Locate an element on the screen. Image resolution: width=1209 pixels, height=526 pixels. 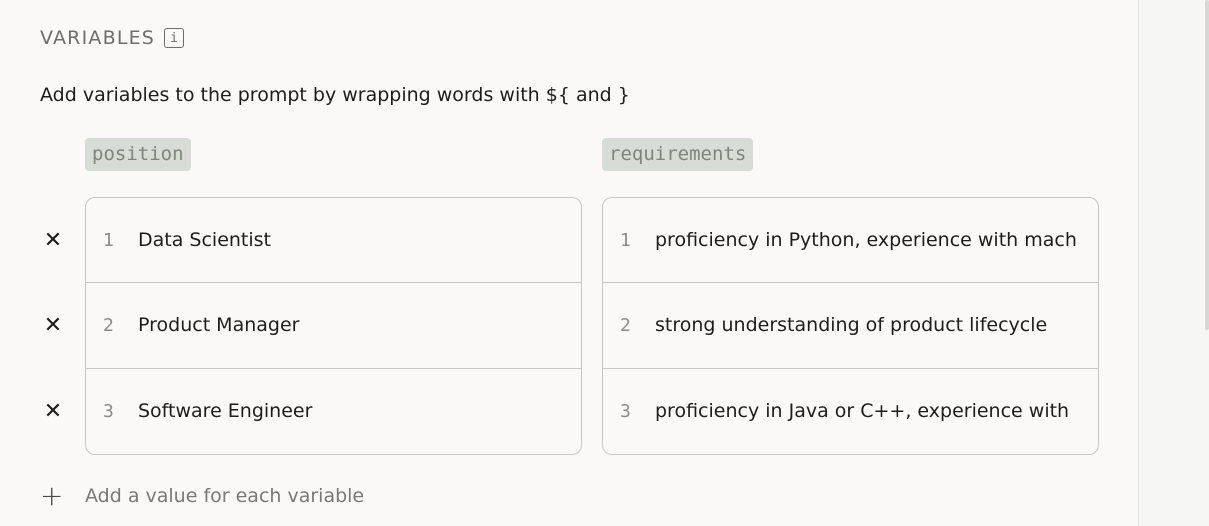
add-value-button: + Add a value for each variable is located at coordinates (202, 496).